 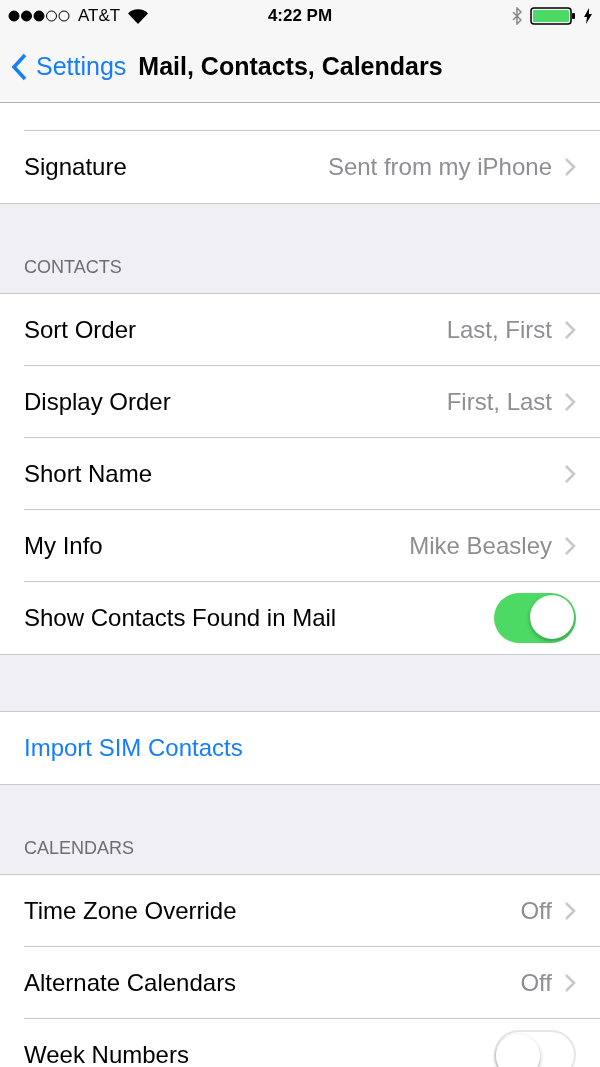 I want to click on status-time: 4:22 PM, so click(x=300, y=16).